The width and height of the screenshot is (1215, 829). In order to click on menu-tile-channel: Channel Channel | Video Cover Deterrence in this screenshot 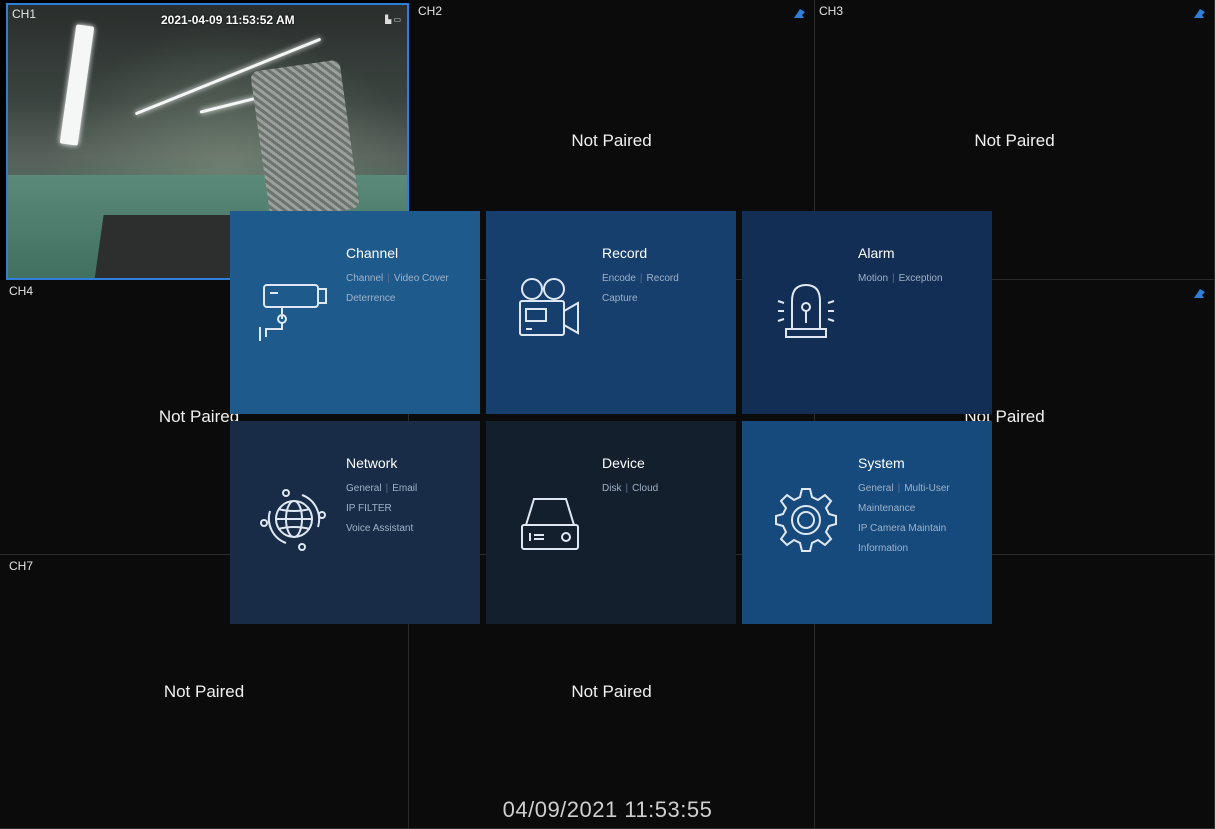, I will do `click(355, 312)`.